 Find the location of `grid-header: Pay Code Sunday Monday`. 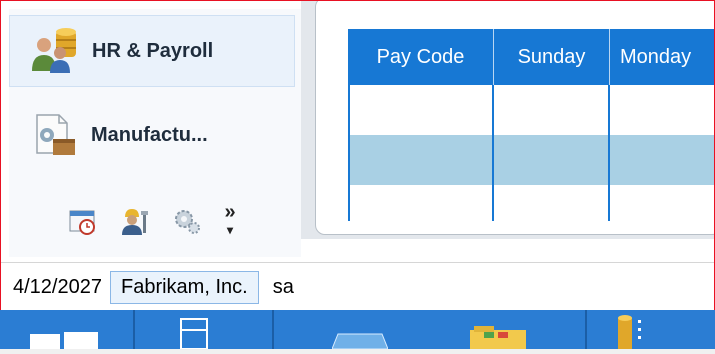

grid-header: Pay Code Sunday Monday is located at coordinates (531, 57).